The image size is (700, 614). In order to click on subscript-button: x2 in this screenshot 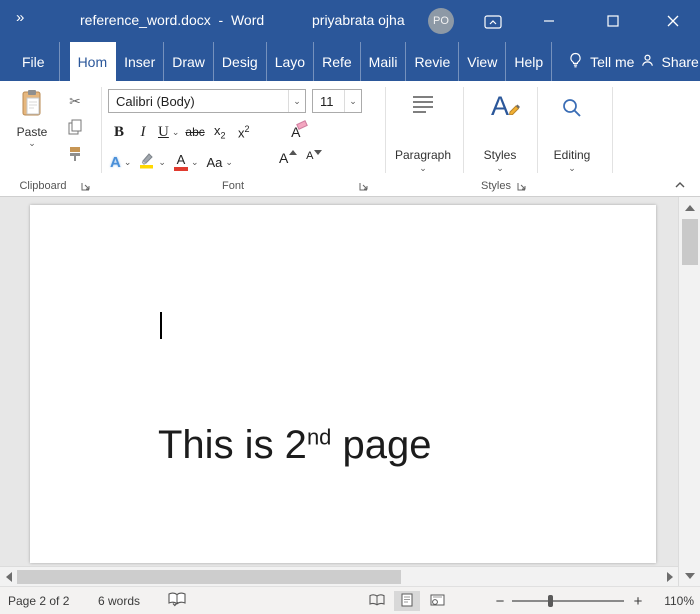, I will do `click(220, 132)`.